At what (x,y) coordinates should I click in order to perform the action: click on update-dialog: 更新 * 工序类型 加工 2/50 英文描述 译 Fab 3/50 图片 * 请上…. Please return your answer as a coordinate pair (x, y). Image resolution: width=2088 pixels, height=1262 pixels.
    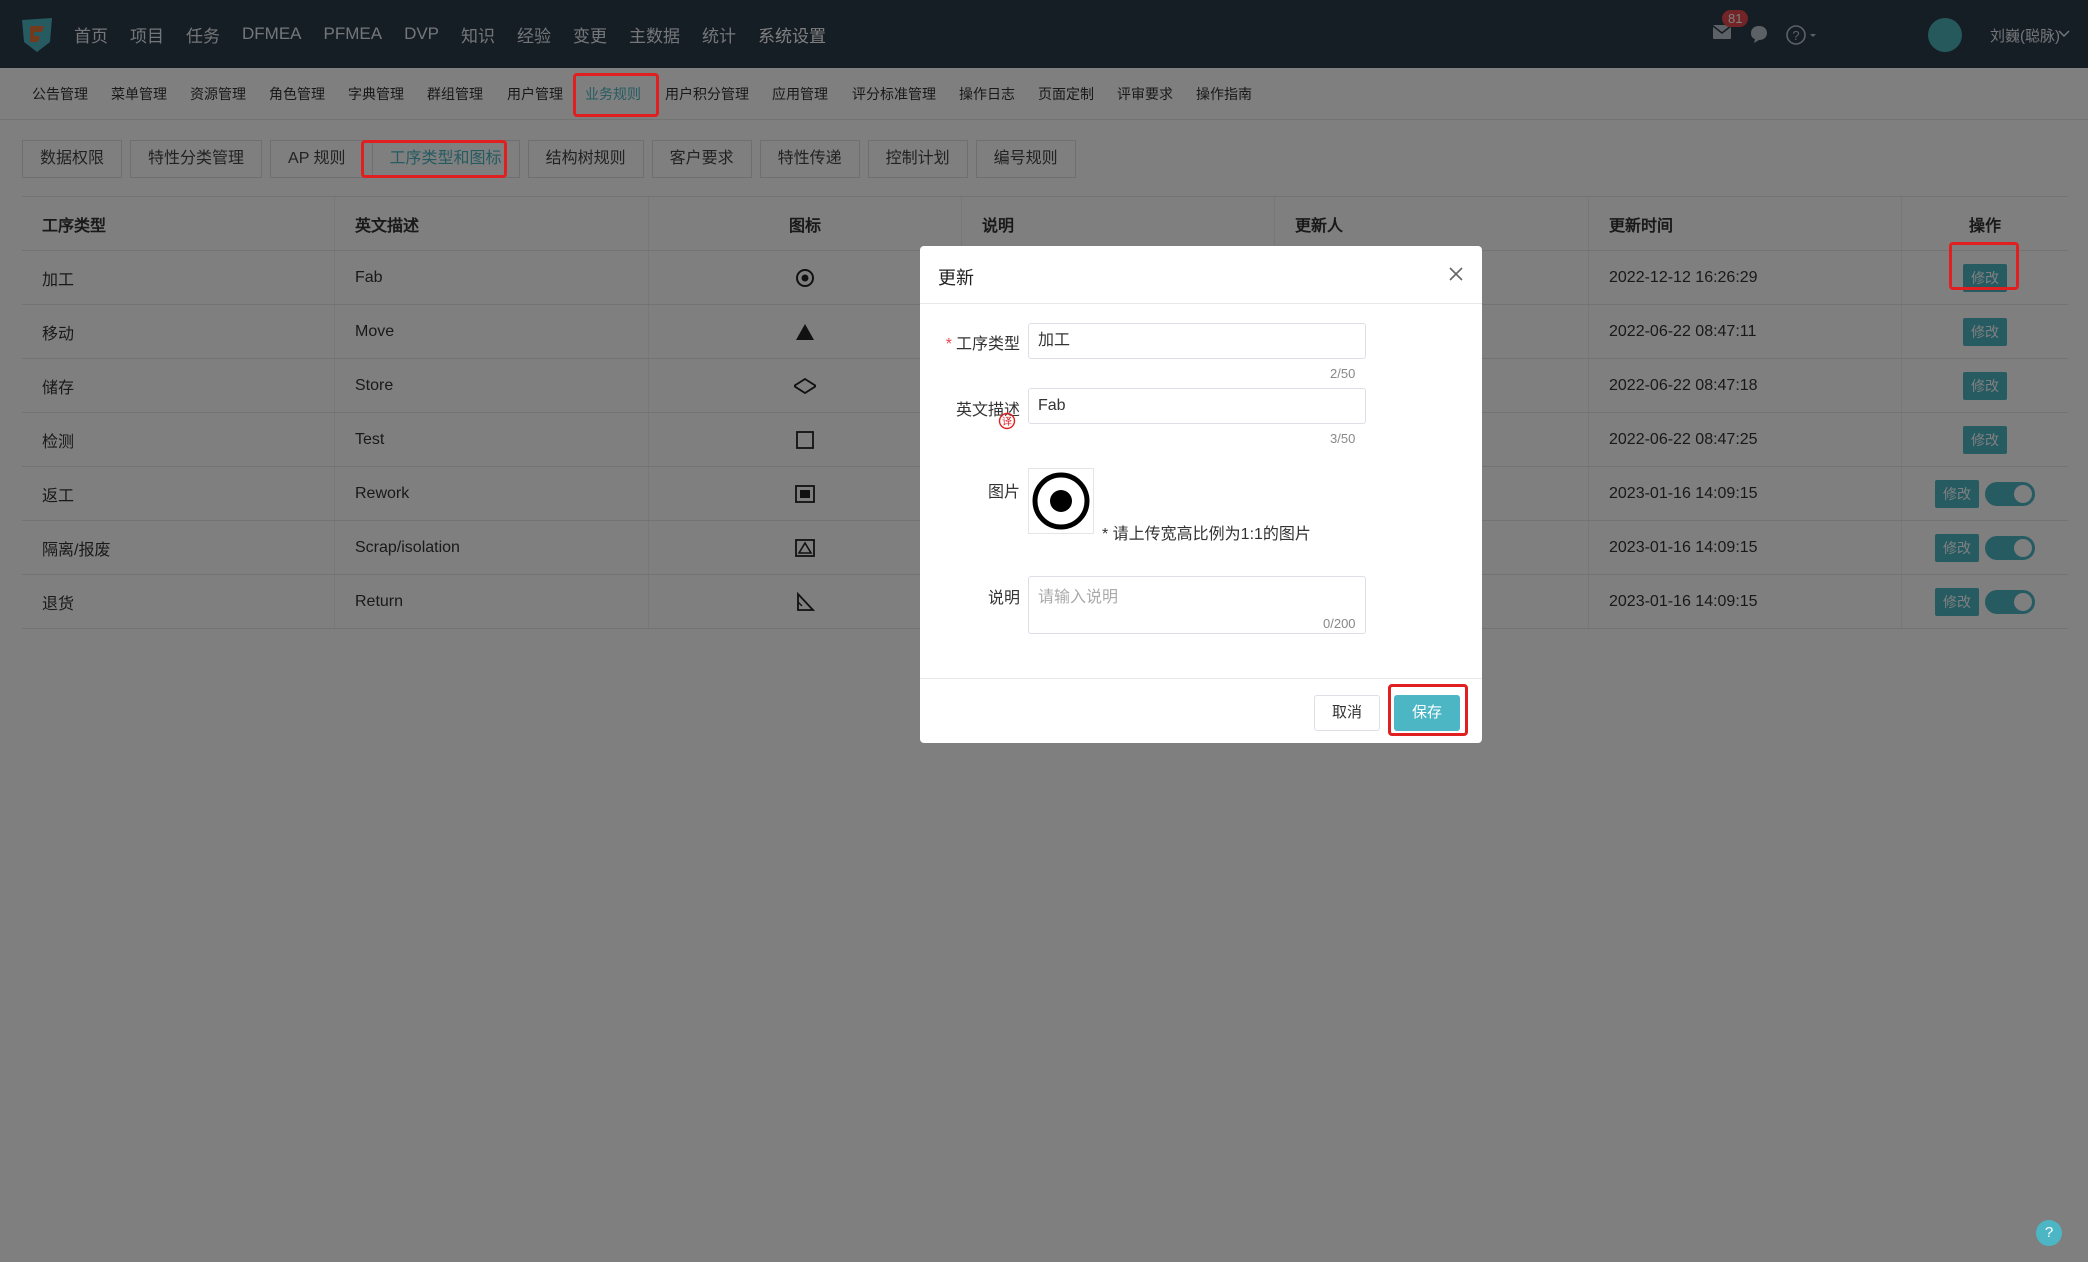
    Looking at the image, I should click on (1201, 494).